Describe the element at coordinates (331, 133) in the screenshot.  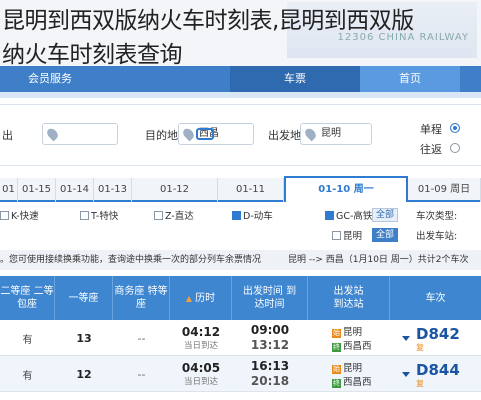
I see `from-value: 昆明` at that location.